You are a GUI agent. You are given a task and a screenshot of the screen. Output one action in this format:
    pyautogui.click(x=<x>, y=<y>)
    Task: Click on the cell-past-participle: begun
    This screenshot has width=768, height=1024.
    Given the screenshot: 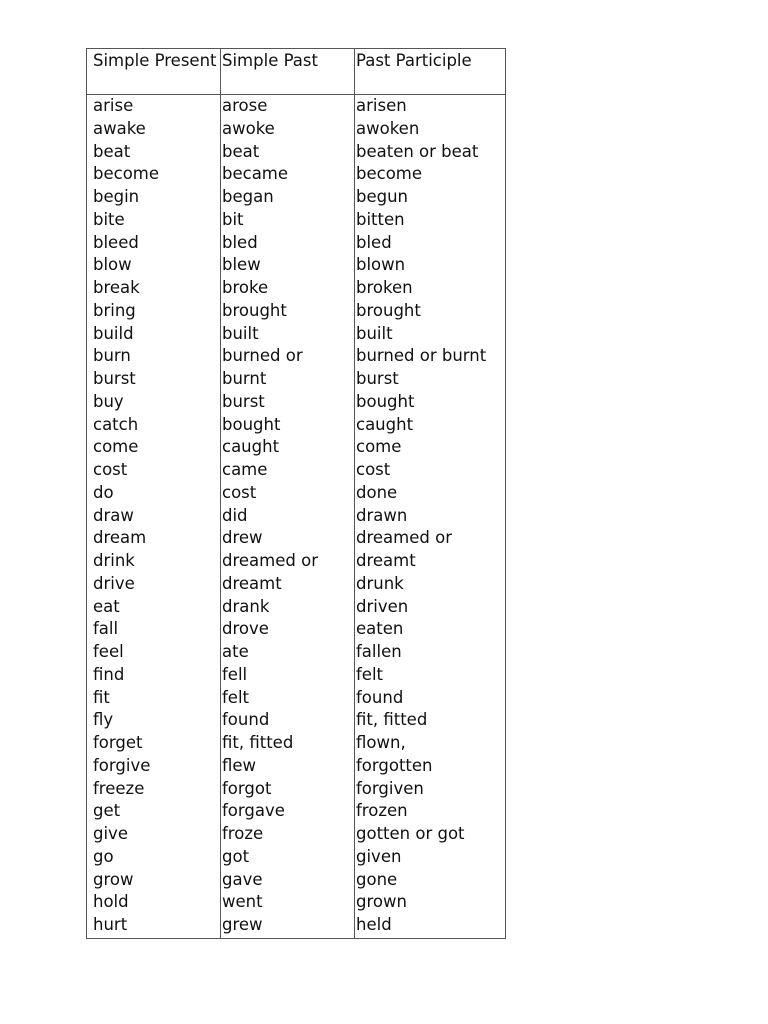 What is the action you would take?
    pyautogui.click(x=382, y=196)
    